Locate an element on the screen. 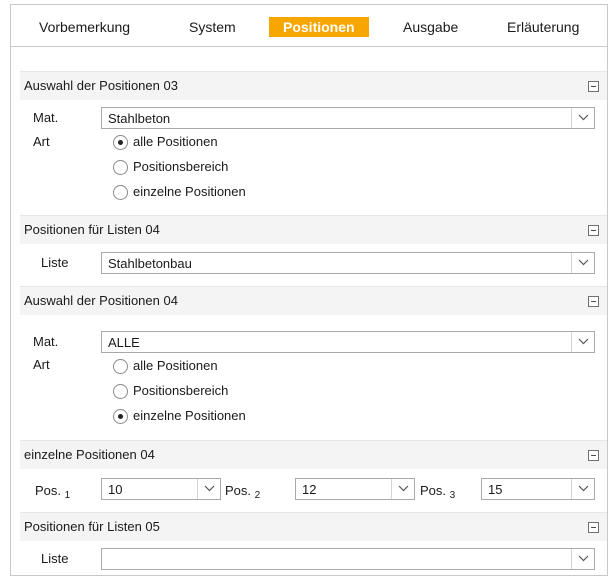 This screenshot has width=613, height=580. select-value: Stahlbetonbau is located at coordinates (150, 263).